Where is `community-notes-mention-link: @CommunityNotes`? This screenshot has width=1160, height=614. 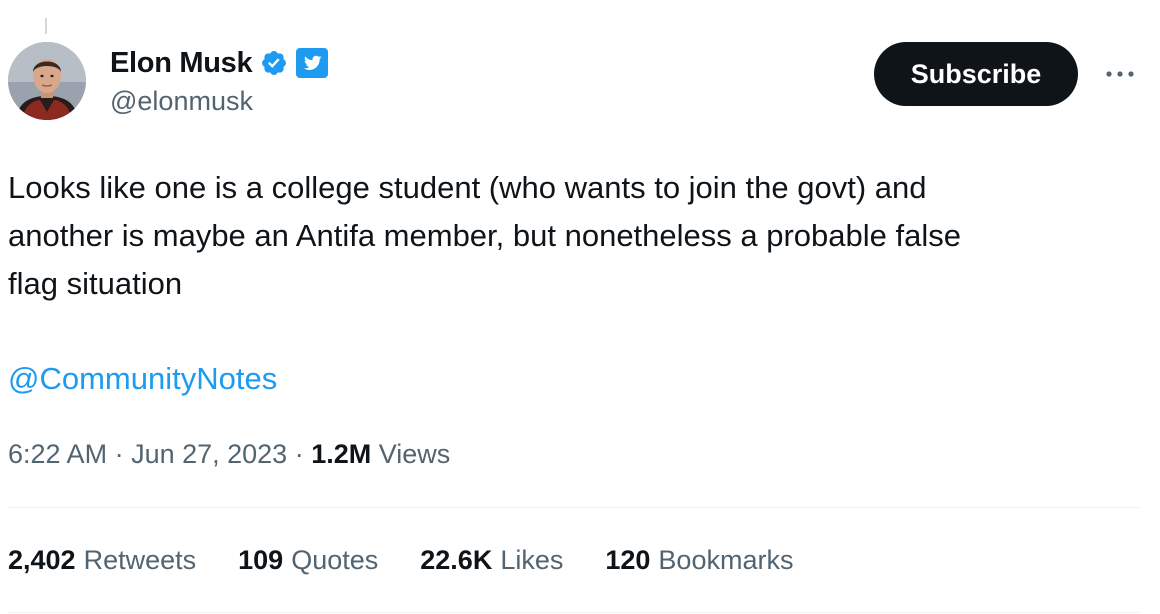
community-notes-mention-link: @CommunityNotes is located at coordinates (142, 379).